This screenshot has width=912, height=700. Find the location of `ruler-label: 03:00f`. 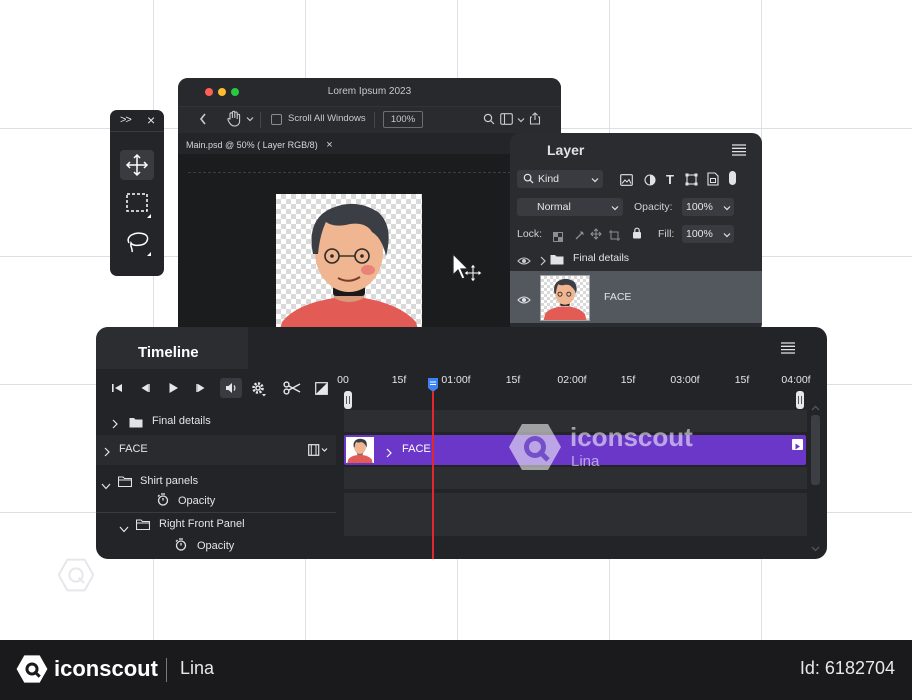

ruler-label: 03:00f is located at coordinates (685, 380).